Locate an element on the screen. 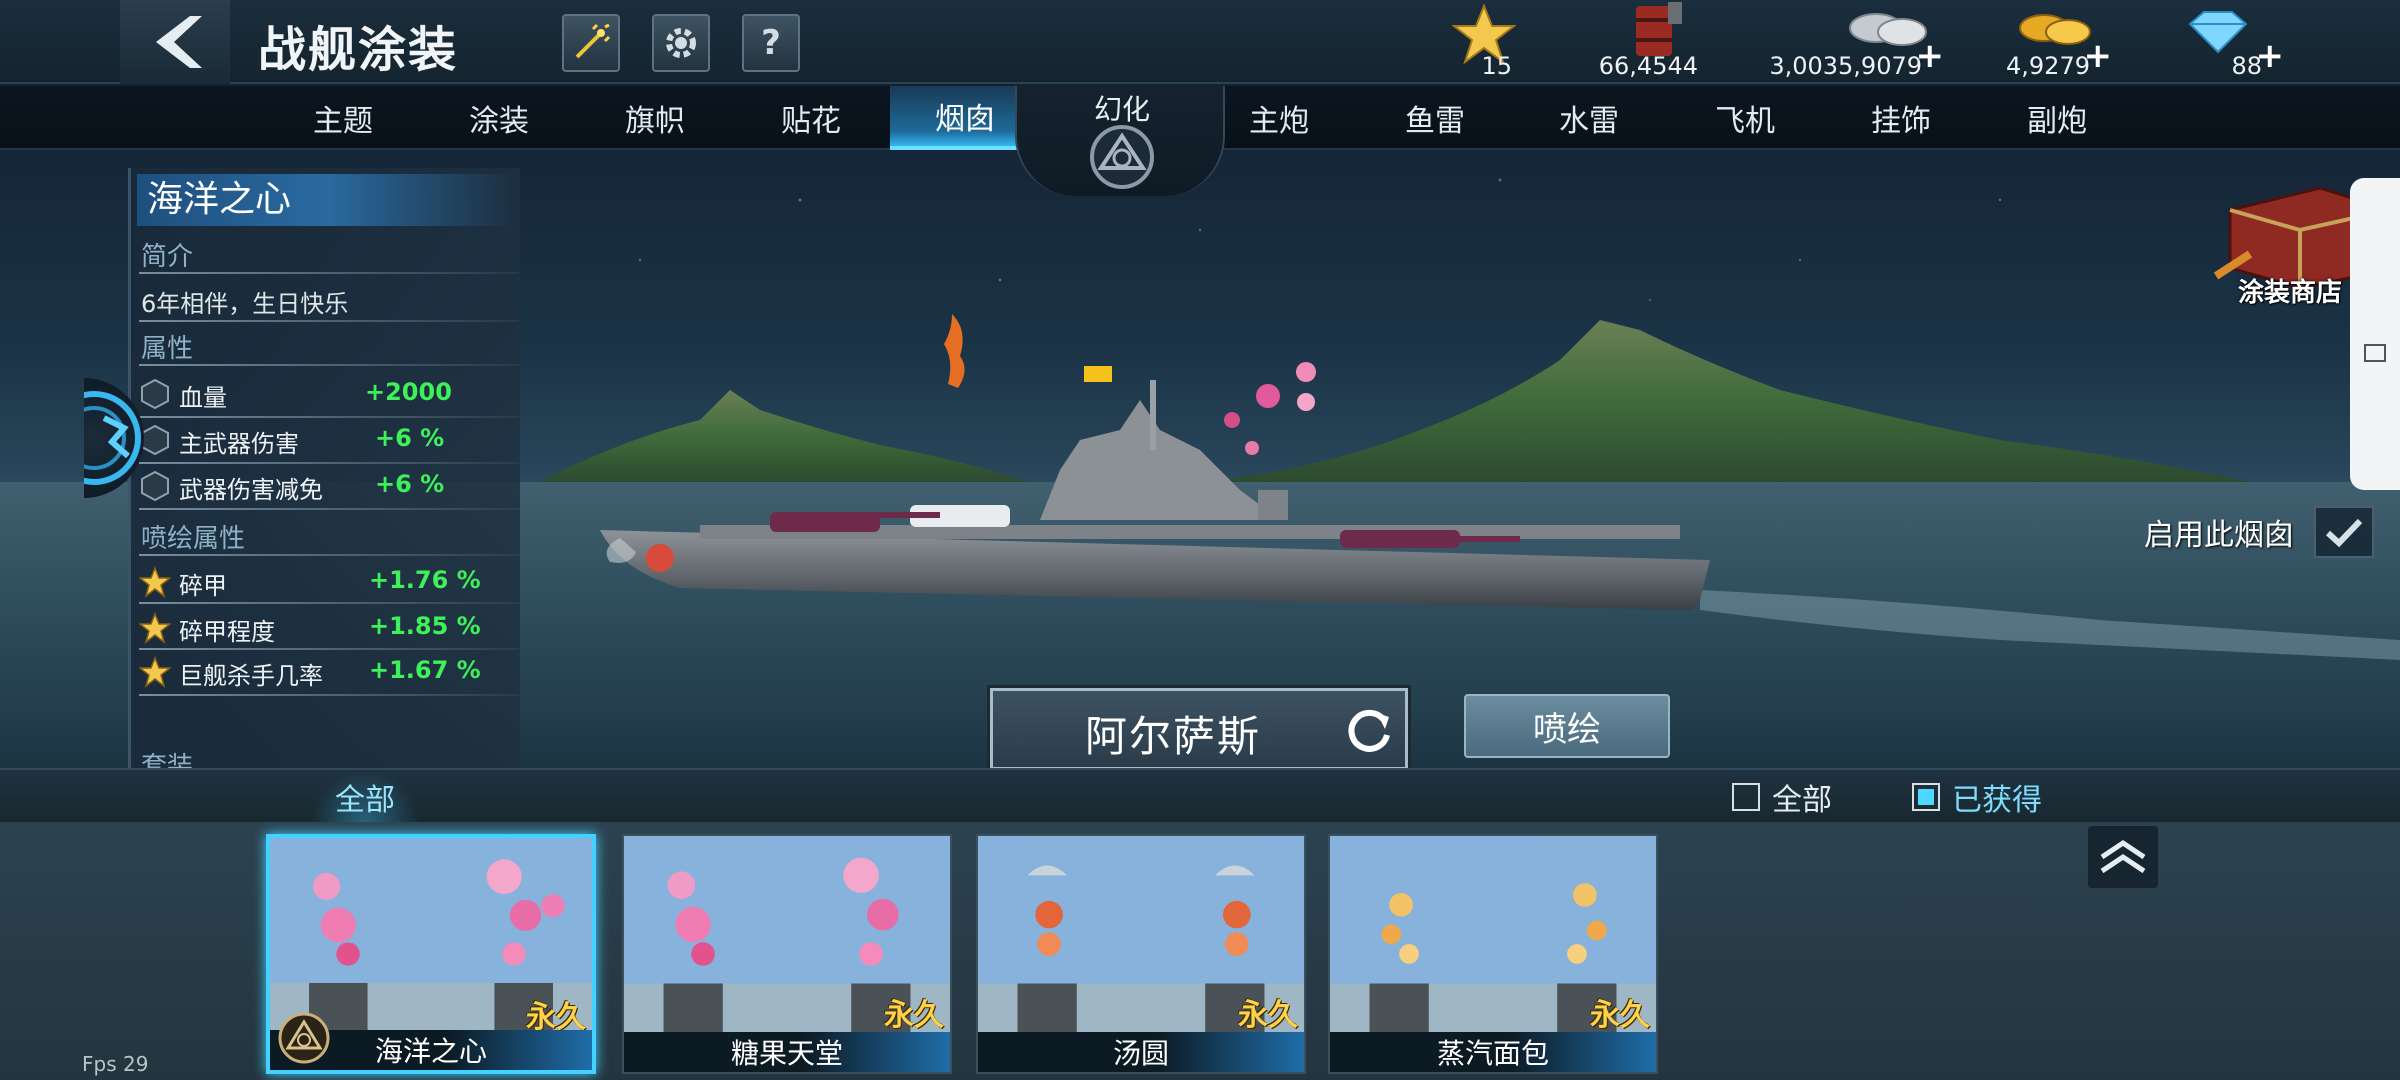  fireworks-icon is located at coordinates (593, 41).